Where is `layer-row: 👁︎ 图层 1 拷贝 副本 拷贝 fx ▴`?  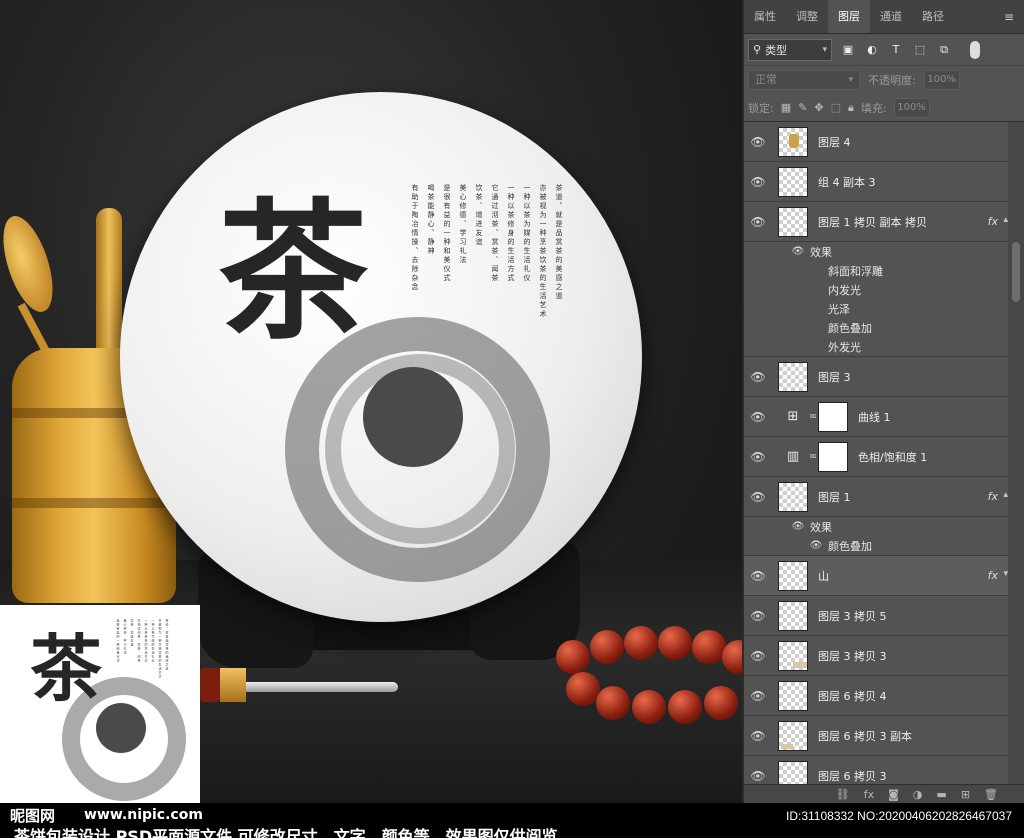 layer-row: 👁︎ 图层 1 拷贝 副本 拷贝 fx ▴ is located at coordinates (876, 222).